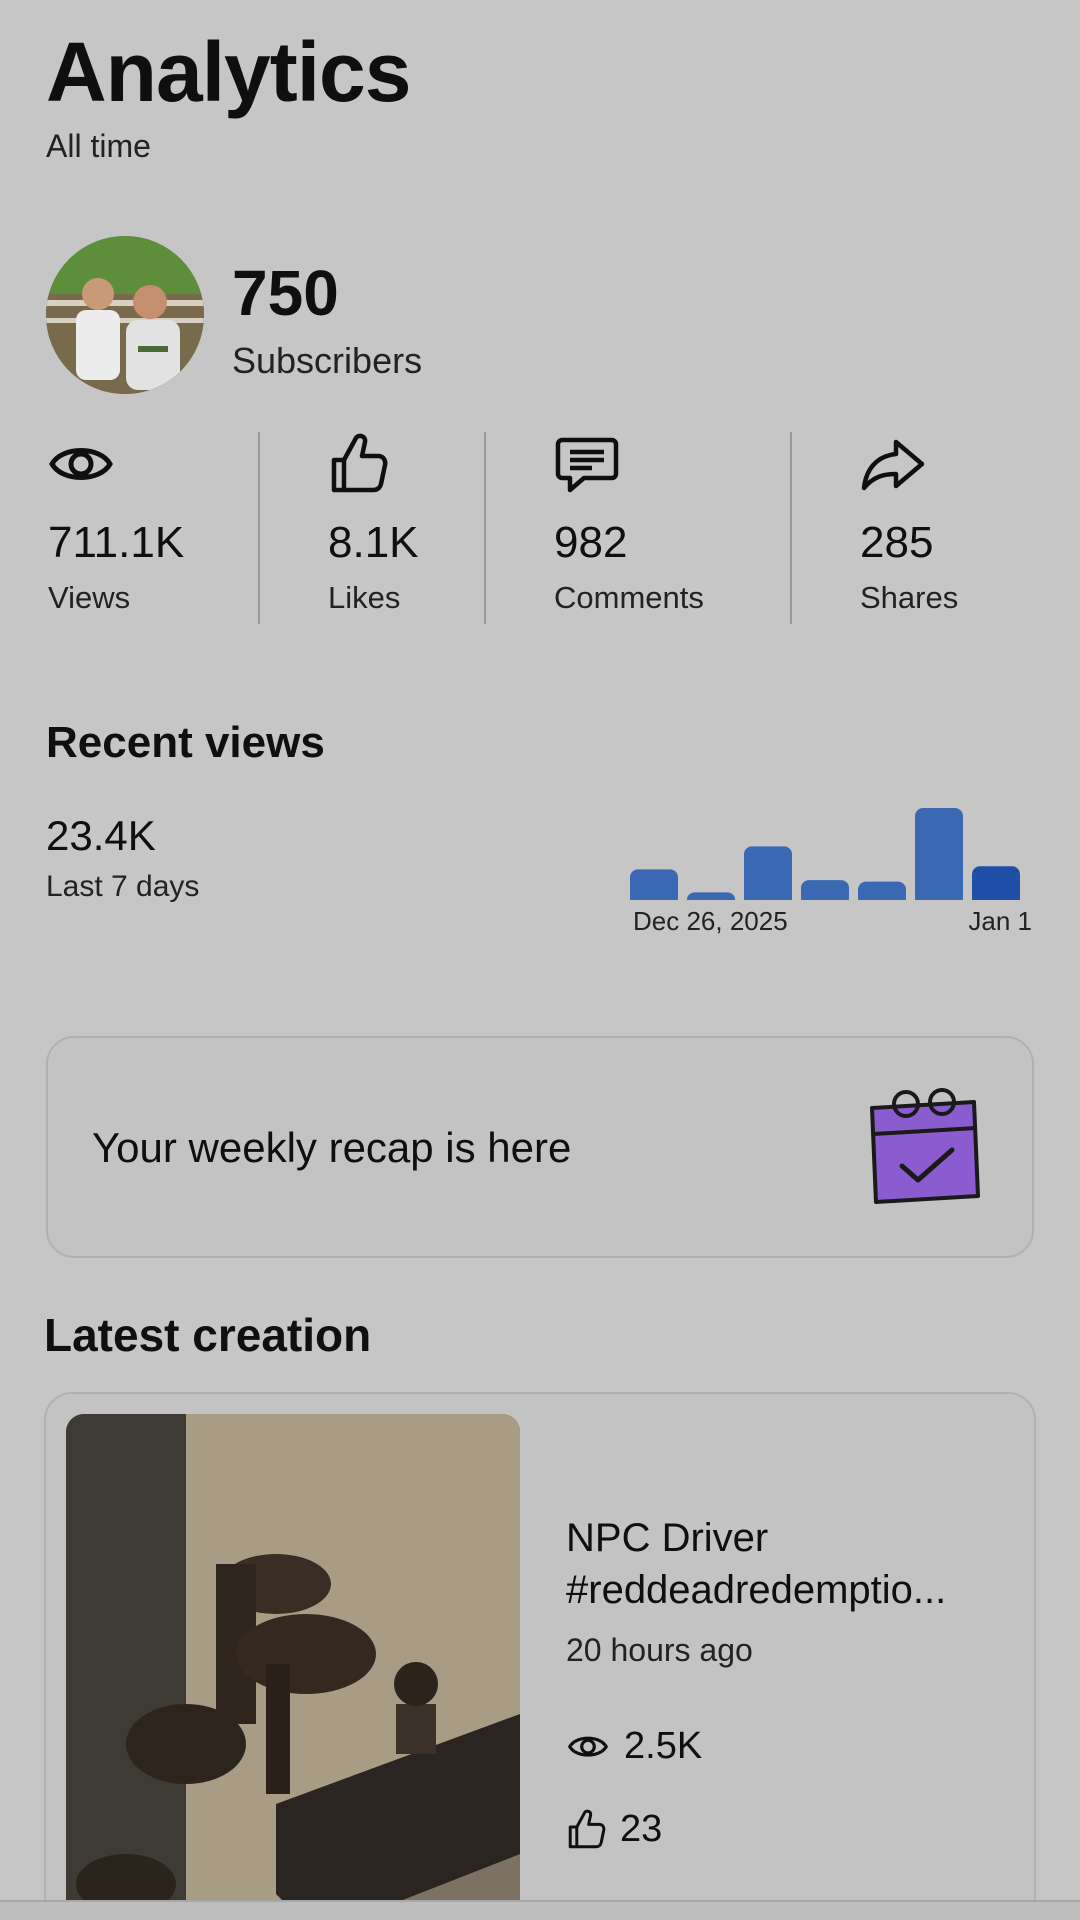  What do you see at coordinates (591, 542) in the screenshot?
I see `comments-value: 982` at bounding box center [591, 542].